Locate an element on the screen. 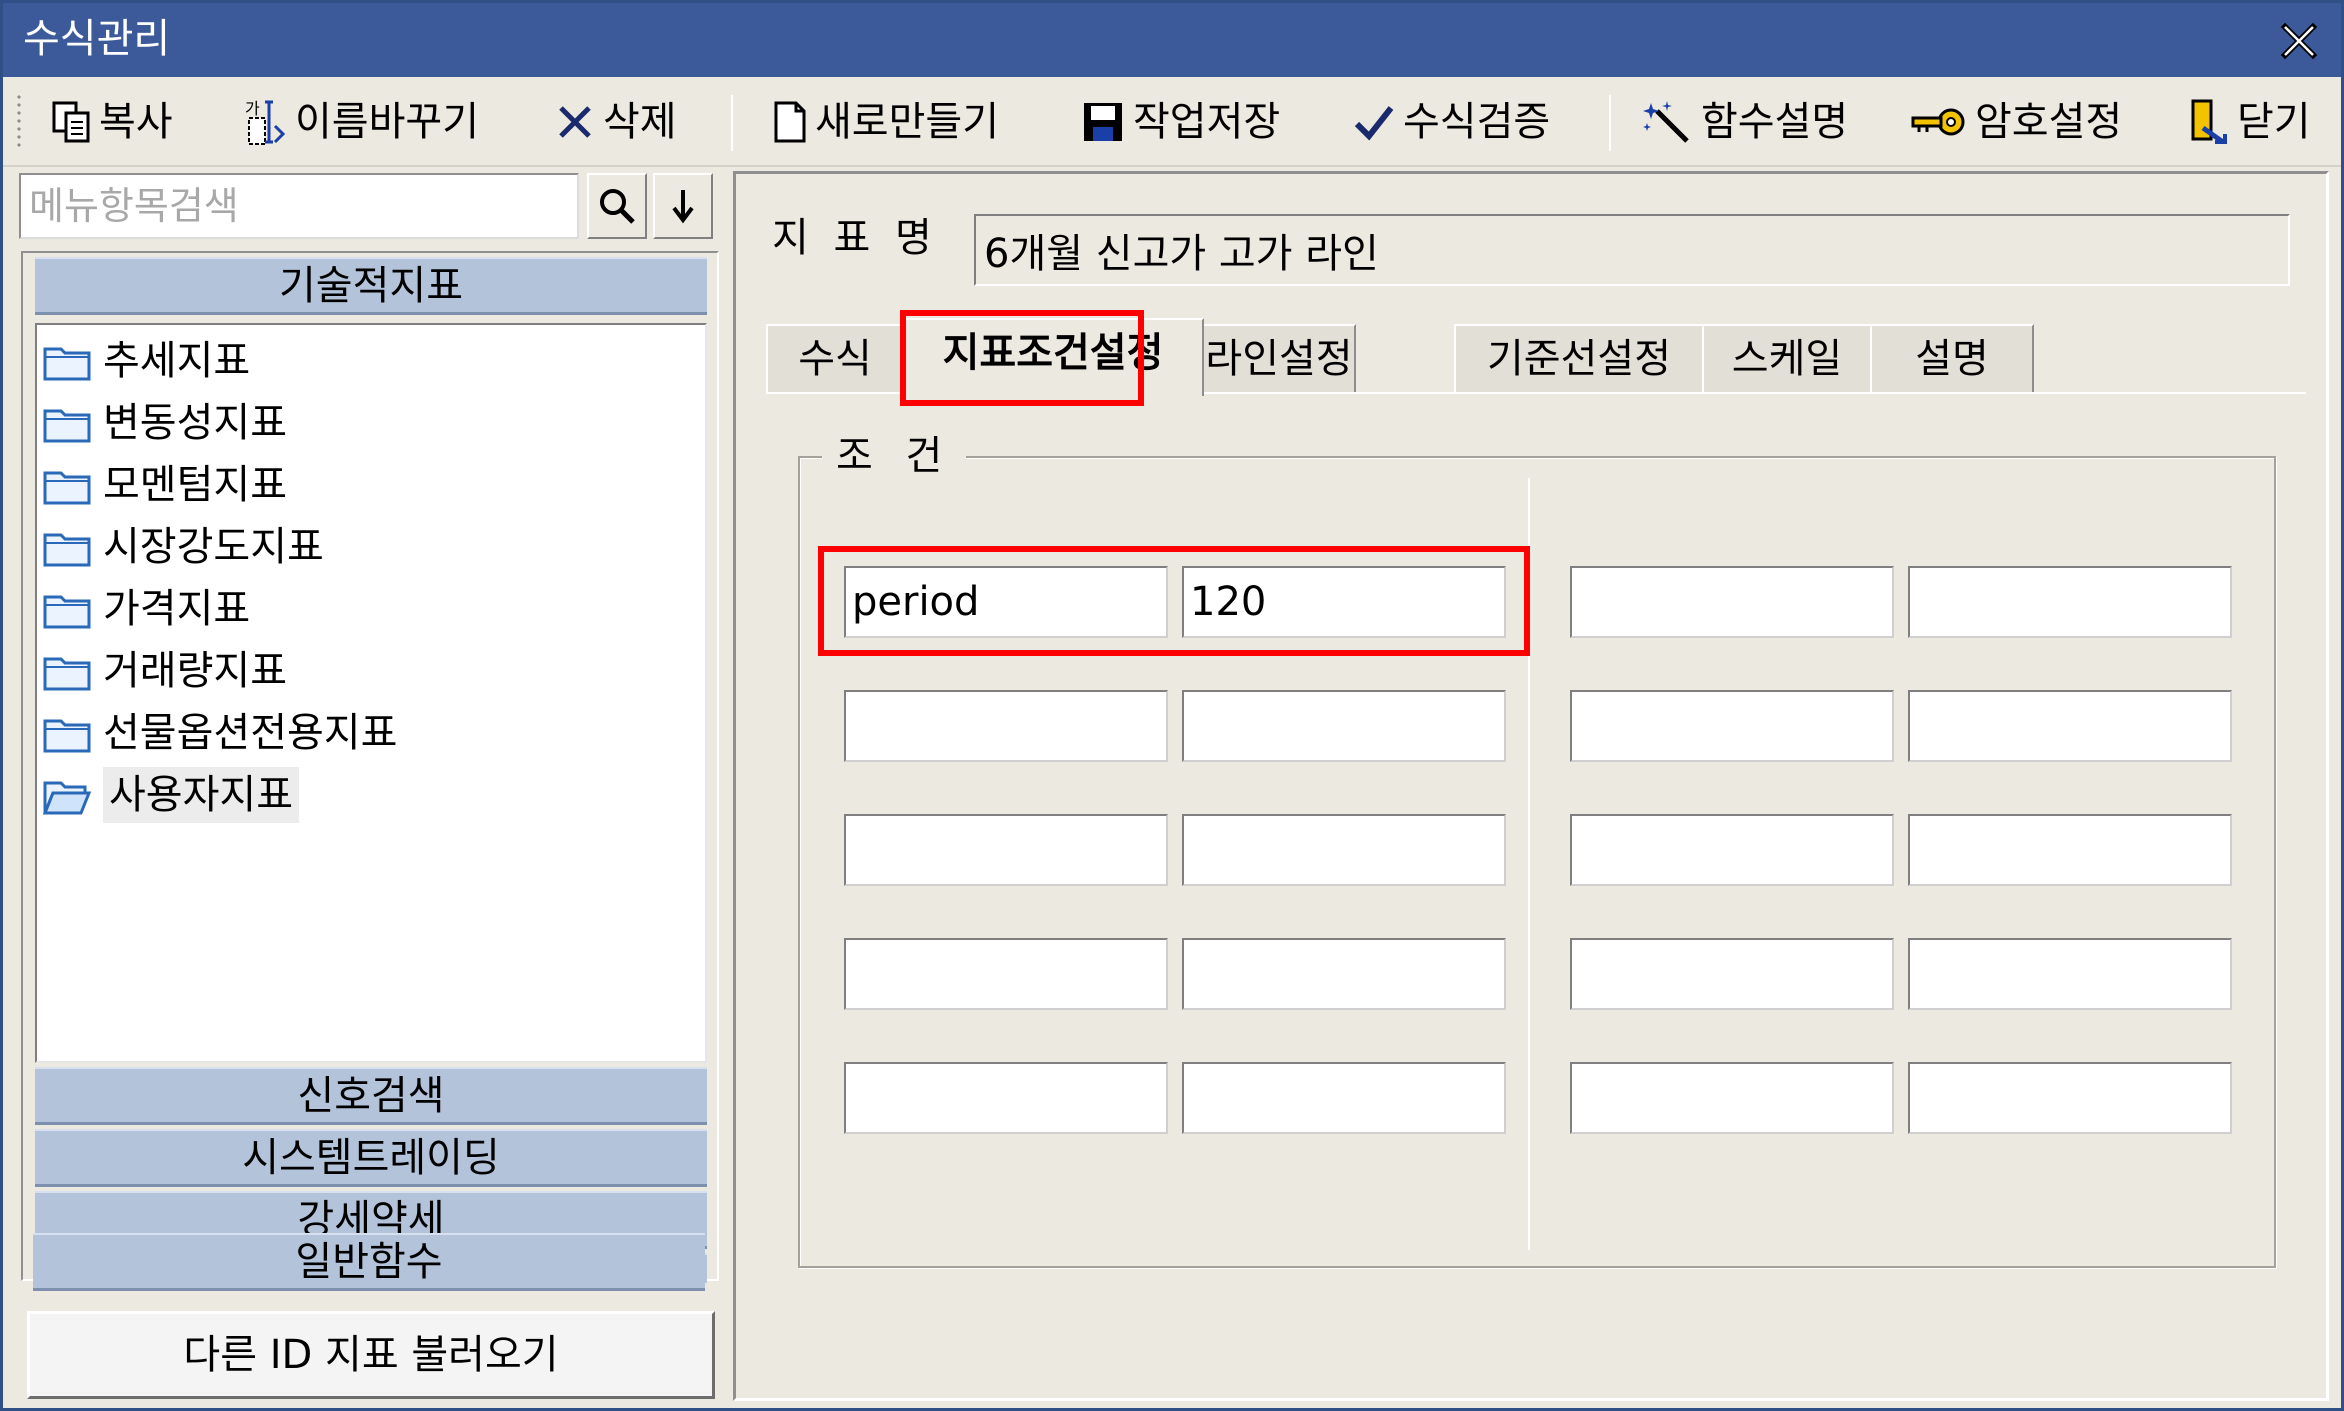 The height and width of the screenshot is (1411, 2344). tab-baseline-settings: 기준선설정 is located at coordinates (1579, 359).